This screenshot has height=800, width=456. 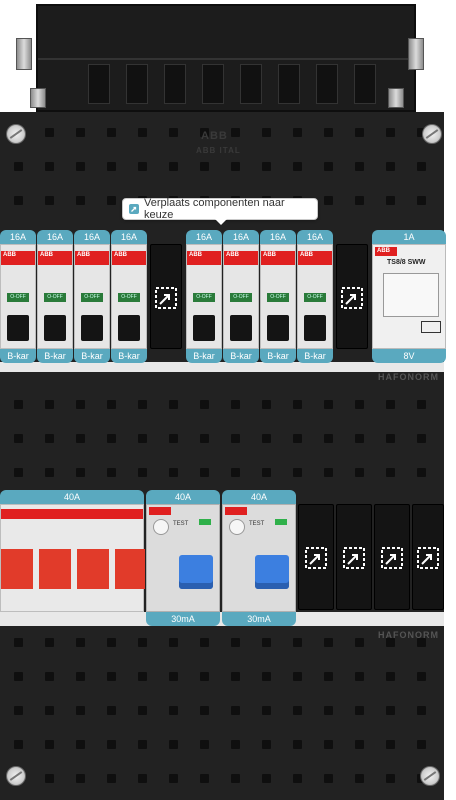 What do you see at coordinates (24, 54) in the screenshot?
I see `busbar-screw-left` at bounding box center [24, 54].